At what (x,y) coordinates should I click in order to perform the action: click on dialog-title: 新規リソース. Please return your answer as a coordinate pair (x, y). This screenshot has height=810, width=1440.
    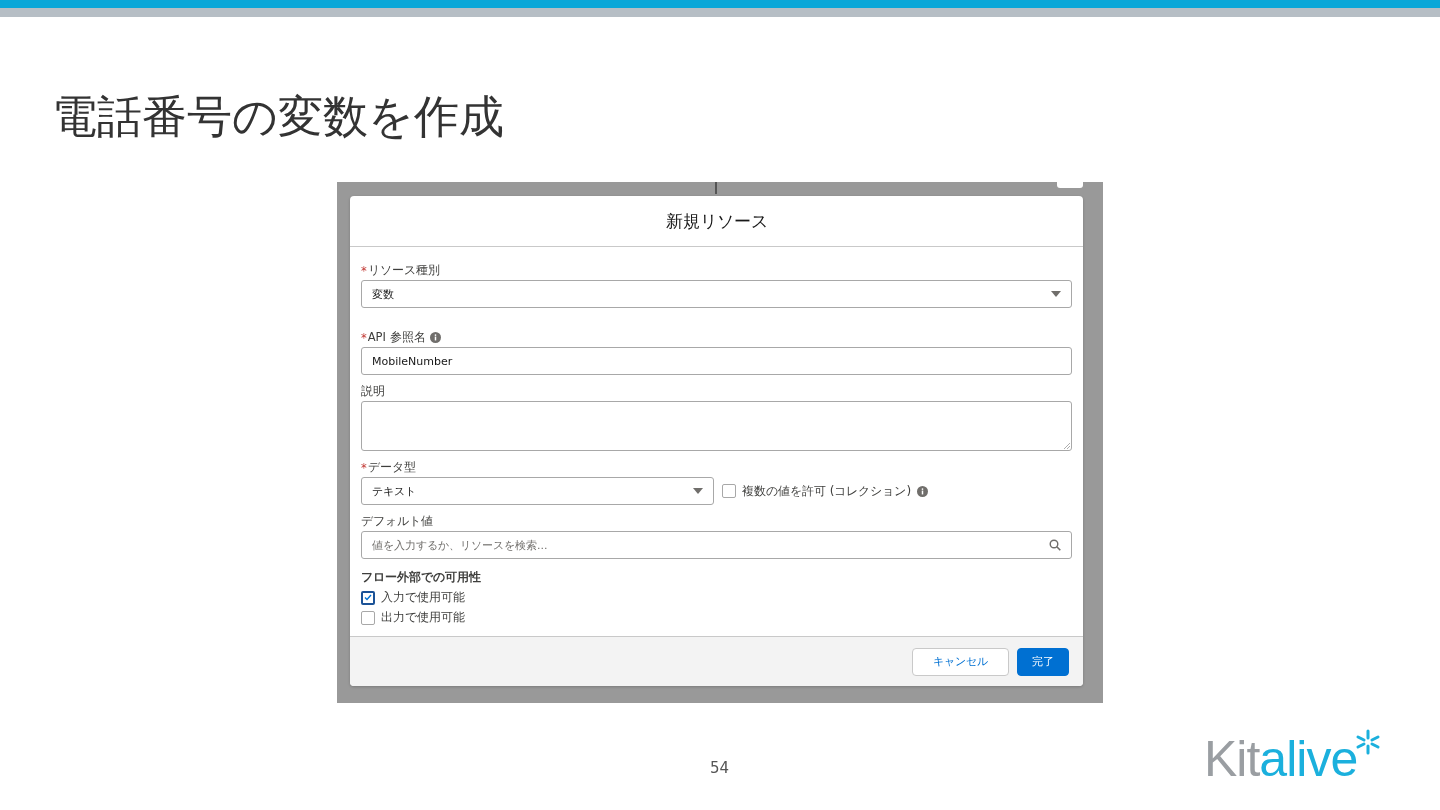
    Looking at the image, I should click on (716, 221).